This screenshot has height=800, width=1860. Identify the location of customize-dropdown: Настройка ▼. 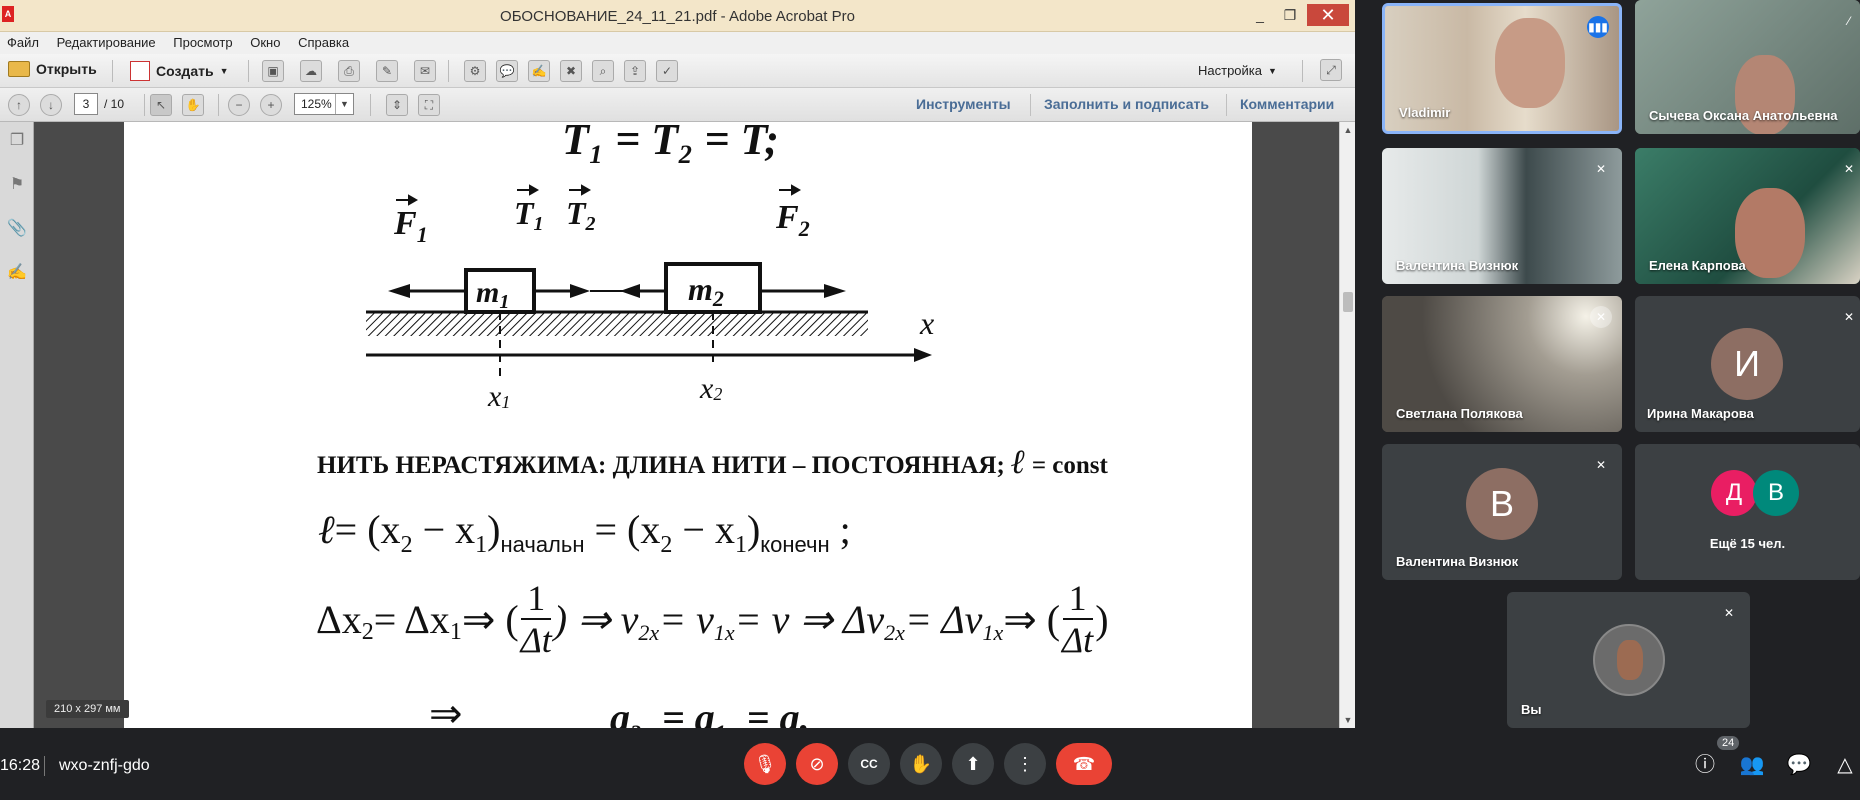
(1237, 70).